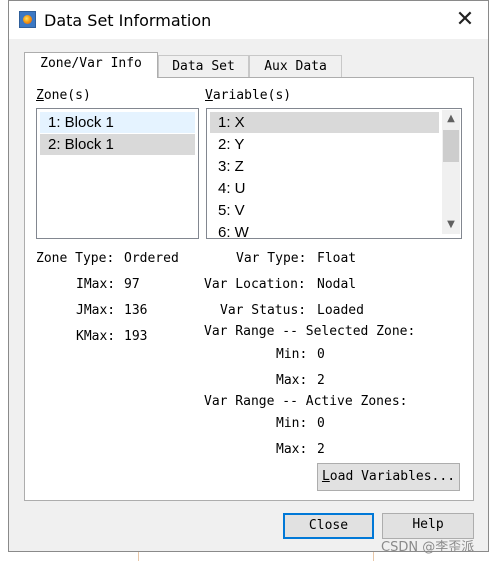 The image size is (497, 561). What do you see at coordinates (248, 95) in the screenshot?
I see `variables-label: Variable(s)` at bounding box center [248, 95].